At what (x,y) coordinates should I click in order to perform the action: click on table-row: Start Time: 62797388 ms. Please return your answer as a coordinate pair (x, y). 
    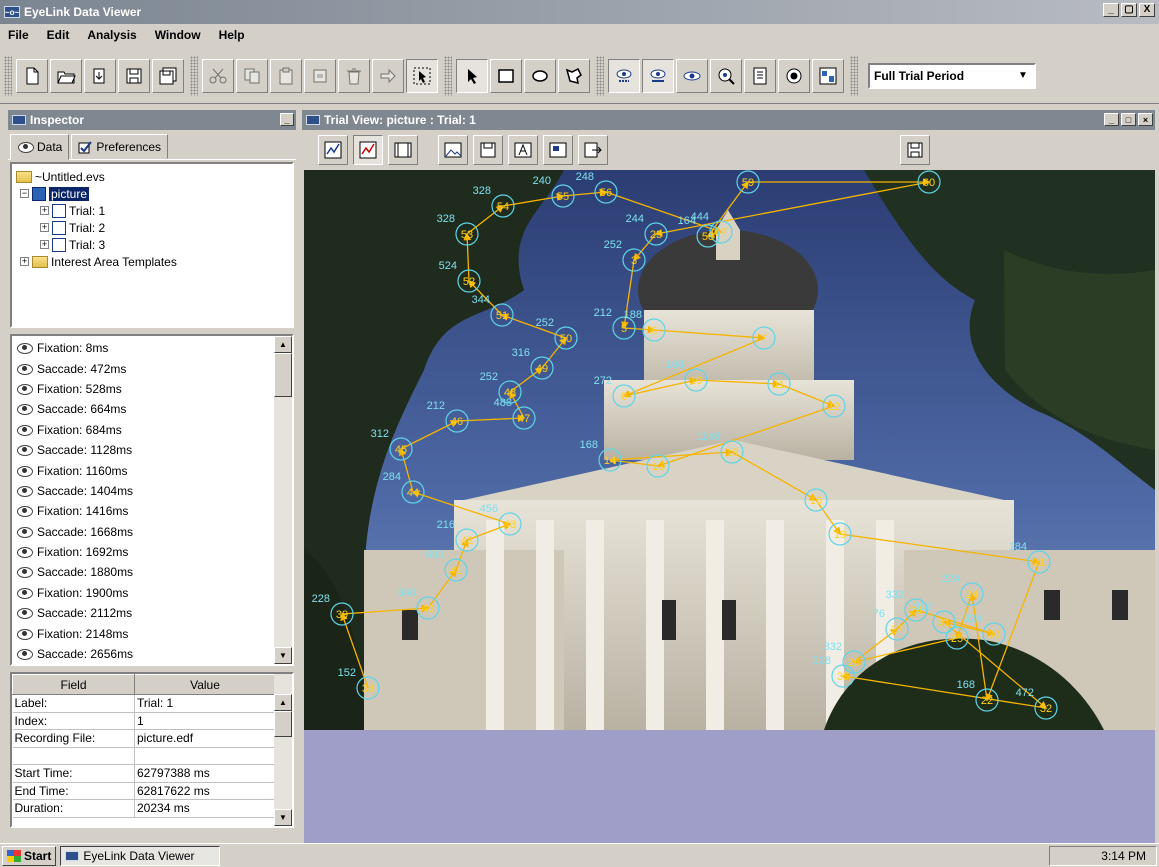
    Looking at the image, I should click on (144, 773).